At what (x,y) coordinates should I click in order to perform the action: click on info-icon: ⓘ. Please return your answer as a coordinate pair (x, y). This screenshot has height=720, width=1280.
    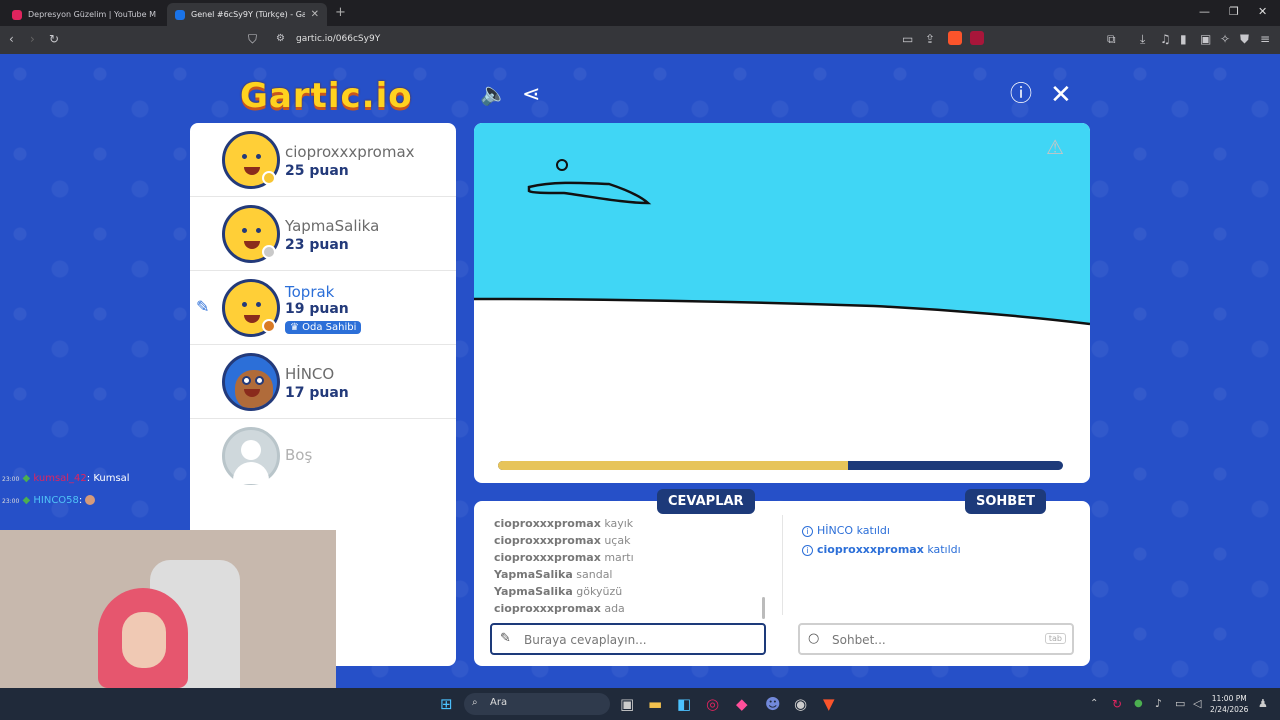
    Looking at the image, I should click on (1021, 95).